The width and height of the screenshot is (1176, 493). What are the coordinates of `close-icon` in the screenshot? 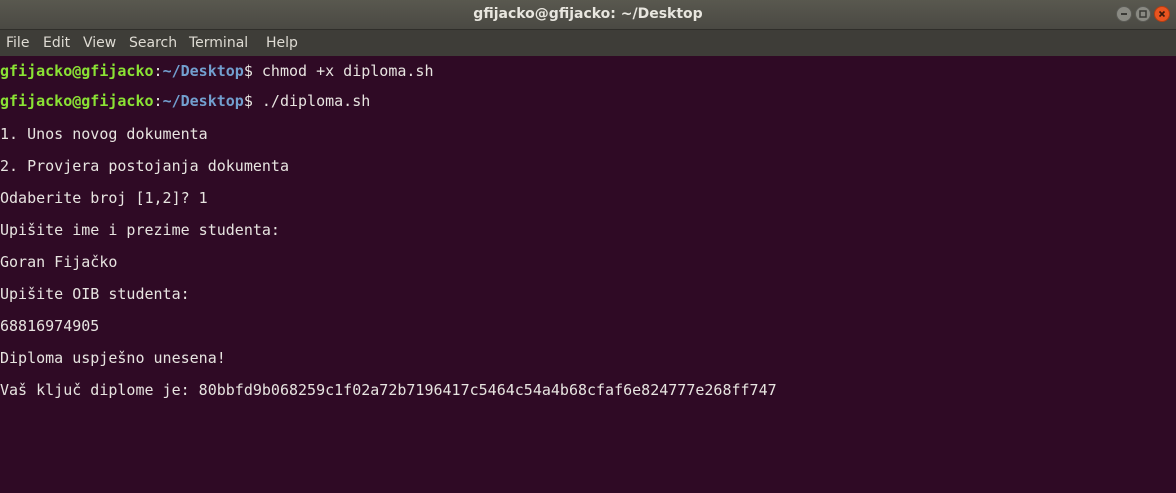 It's located at (1162, 14).